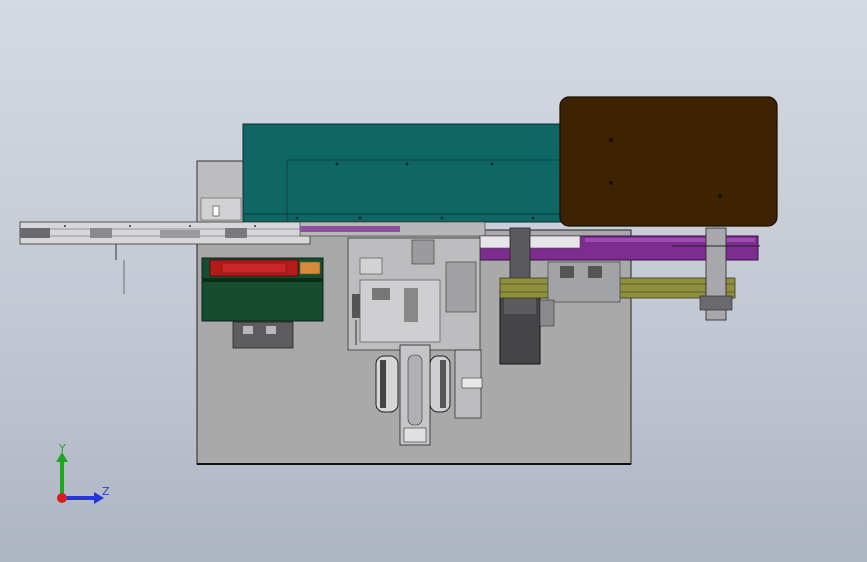 This screenshot has height=562, width=867. What do you see at coordinates (62, 448) in the screenshot?
I see `y-axis-label: Y` at bounding box center [62, 448].